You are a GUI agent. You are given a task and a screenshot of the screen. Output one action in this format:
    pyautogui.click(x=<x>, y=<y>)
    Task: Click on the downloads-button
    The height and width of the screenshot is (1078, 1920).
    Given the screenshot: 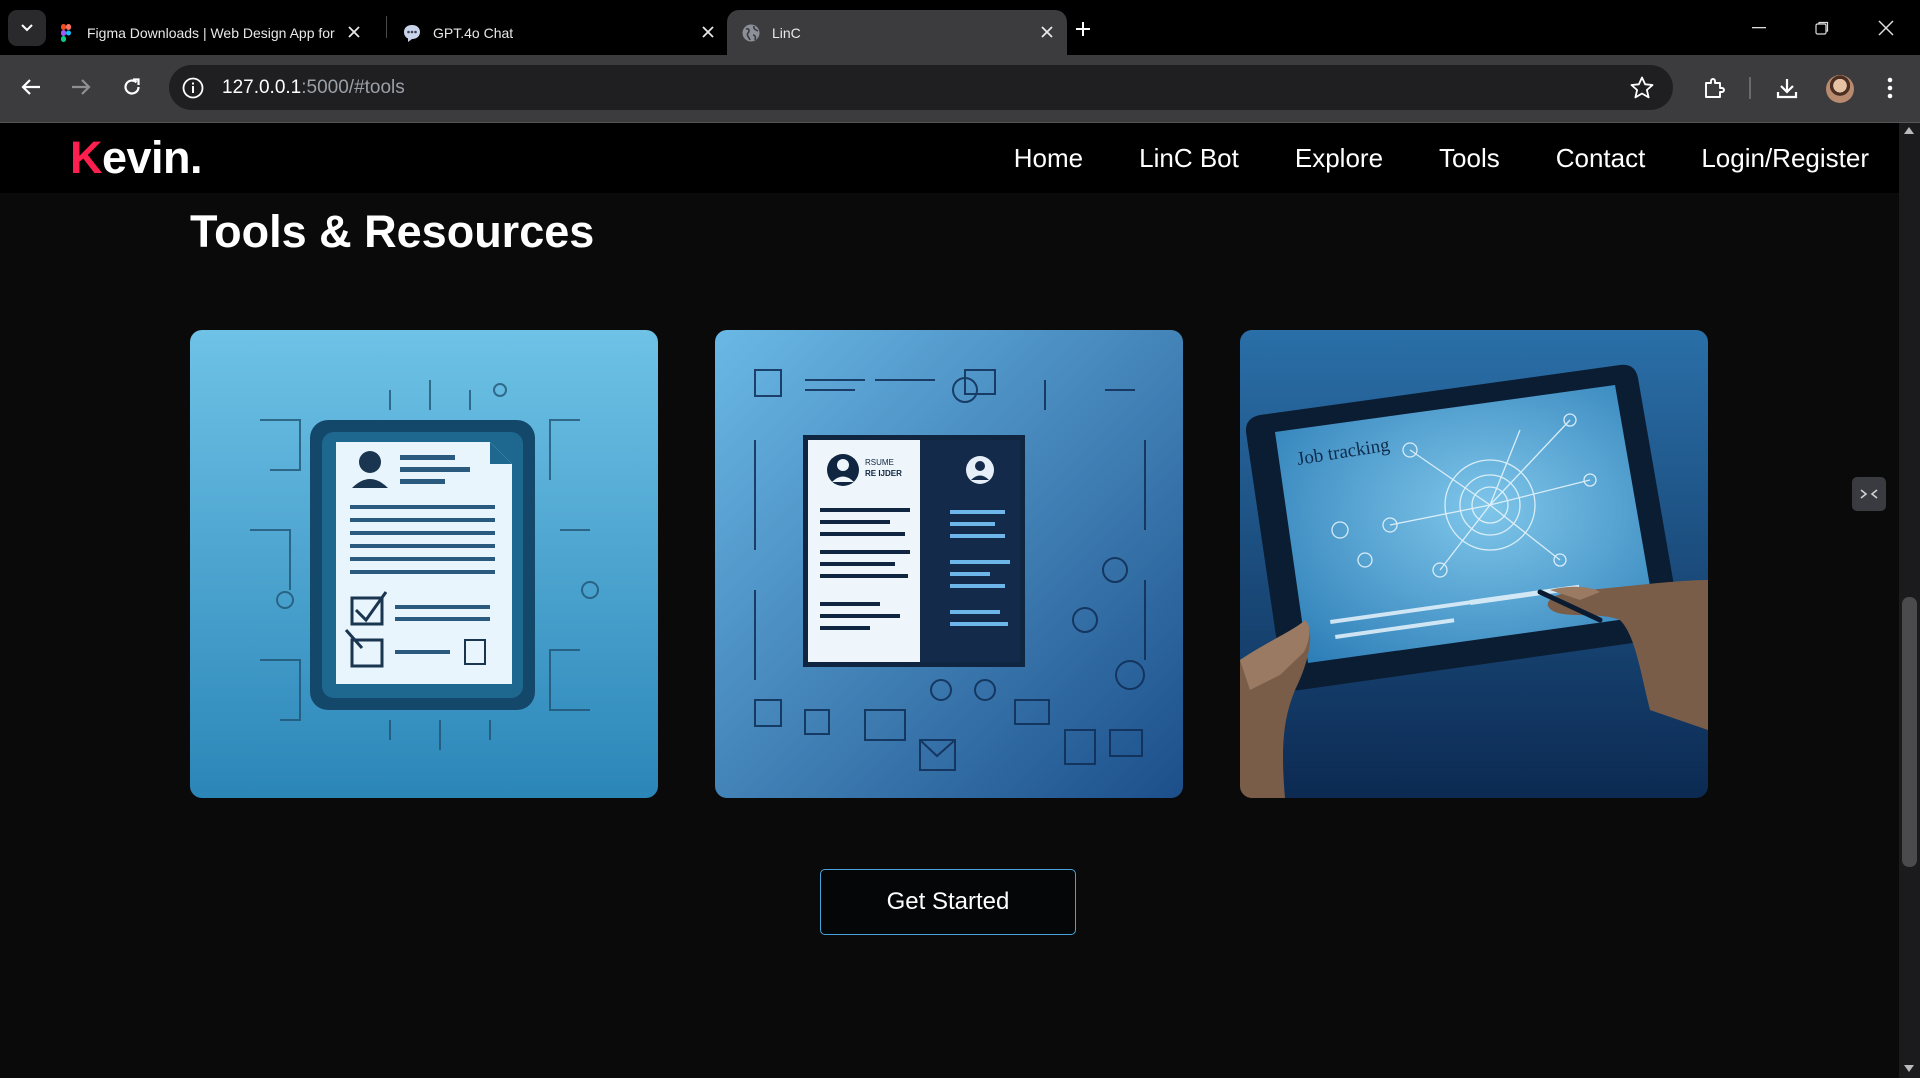 What is the action you would take?
    pyautogui.click(x=1787, y=88)
    